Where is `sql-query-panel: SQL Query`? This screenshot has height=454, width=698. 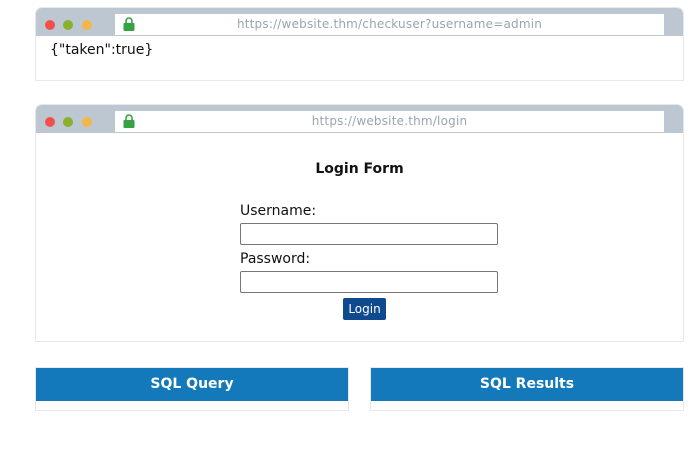 sql-query-panel: SQL Query is located at coordinates (192, 389).